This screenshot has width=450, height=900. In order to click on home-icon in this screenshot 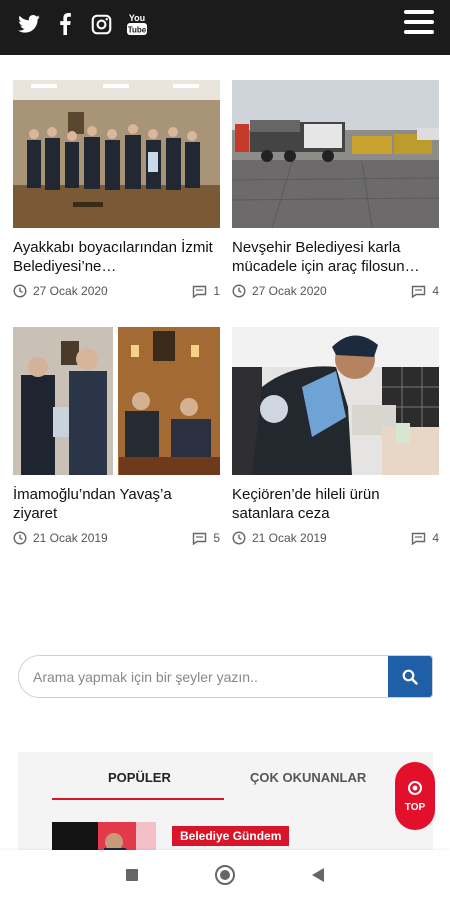, I will do `click(225, 875)`.